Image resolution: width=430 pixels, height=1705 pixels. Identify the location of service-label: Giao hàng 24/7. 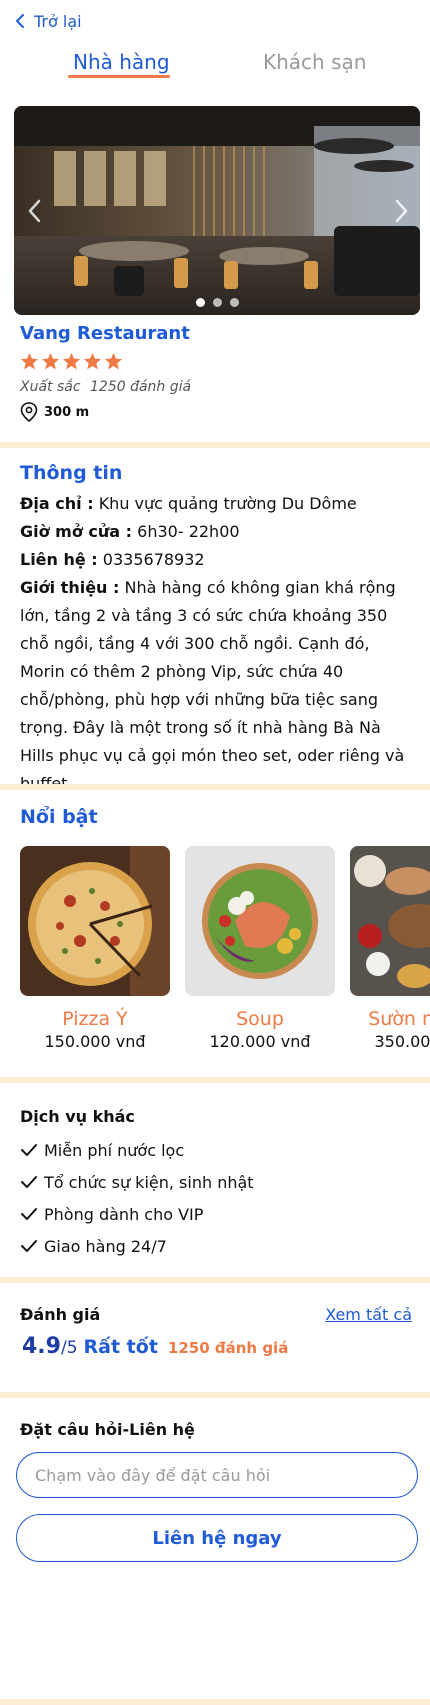
(105, 1246).